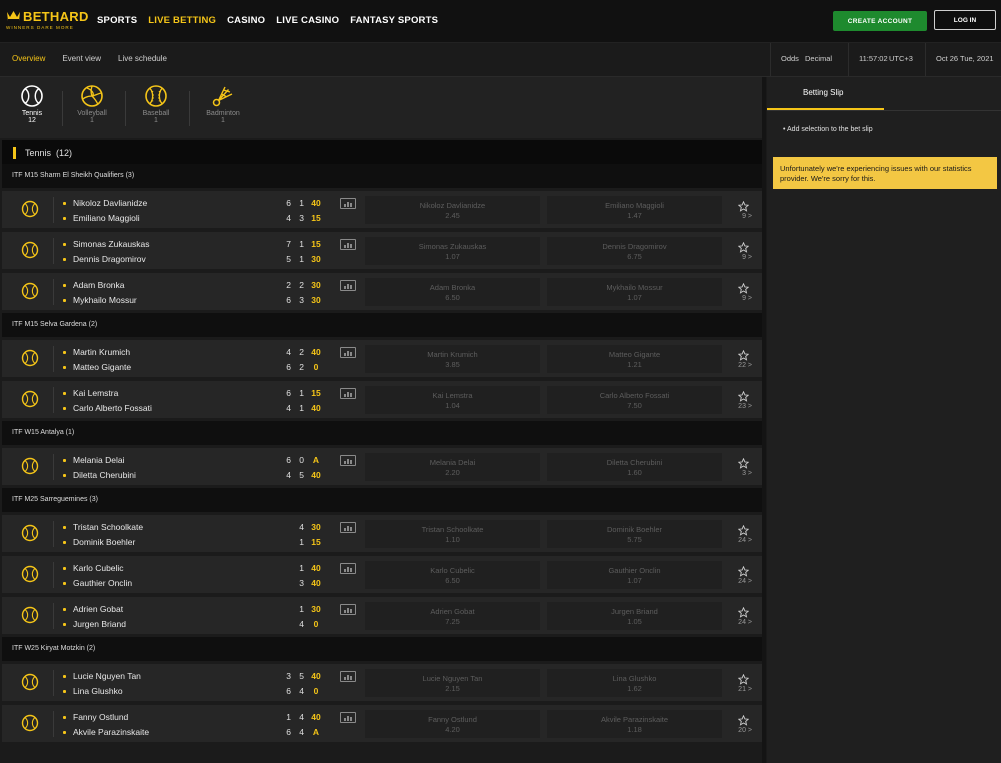  I want to click on sport-tab-baseball: Baseball 1, so click(156, 104).